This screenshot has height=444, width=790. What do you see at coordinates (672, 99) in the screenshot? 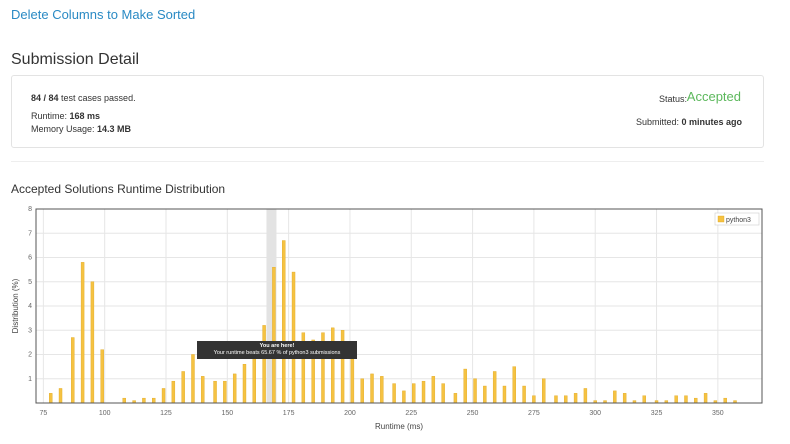
I see `status-label: Status:` at bounding box center [672, 99].